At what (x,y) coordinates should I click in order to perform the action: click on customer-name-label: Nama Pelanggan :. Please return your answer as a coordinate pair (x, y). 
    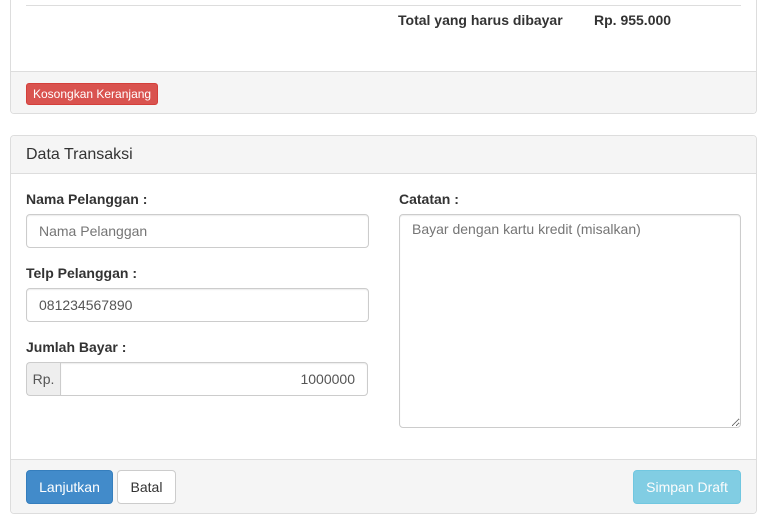
    Looking at the image, I should click on (87, 199).